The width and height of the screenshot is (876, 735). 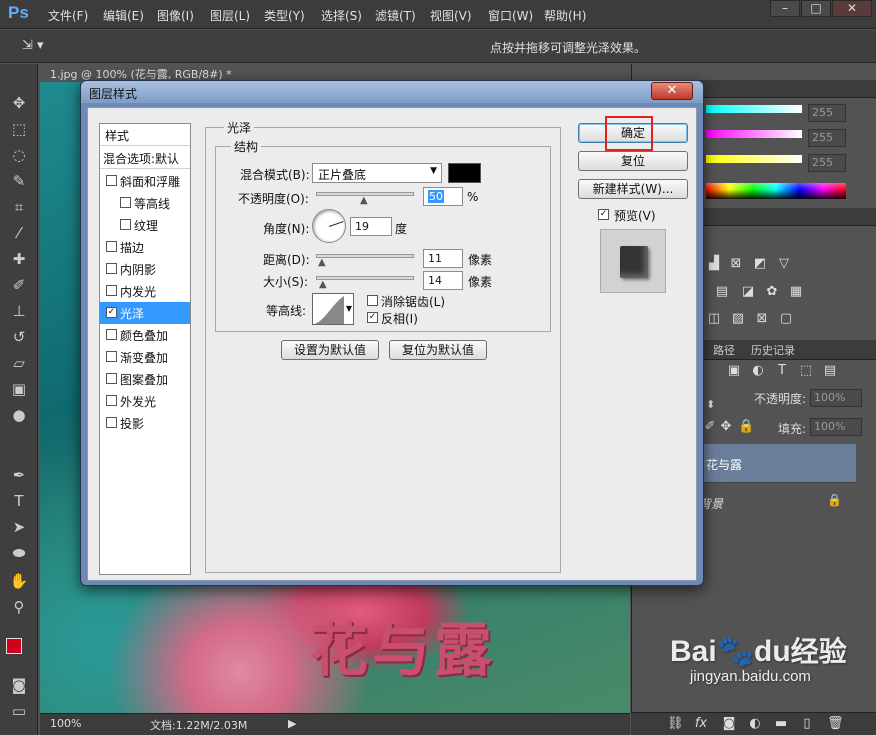 I want to click on style-item: ✓ 光泽, so click(x=145, y=313).